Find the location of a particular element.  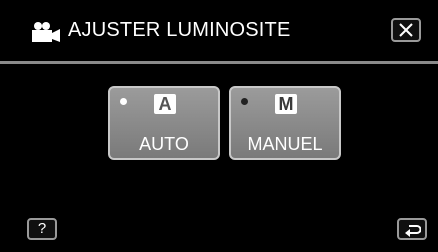

auto-icon: A is located at coordinates (165, 104).